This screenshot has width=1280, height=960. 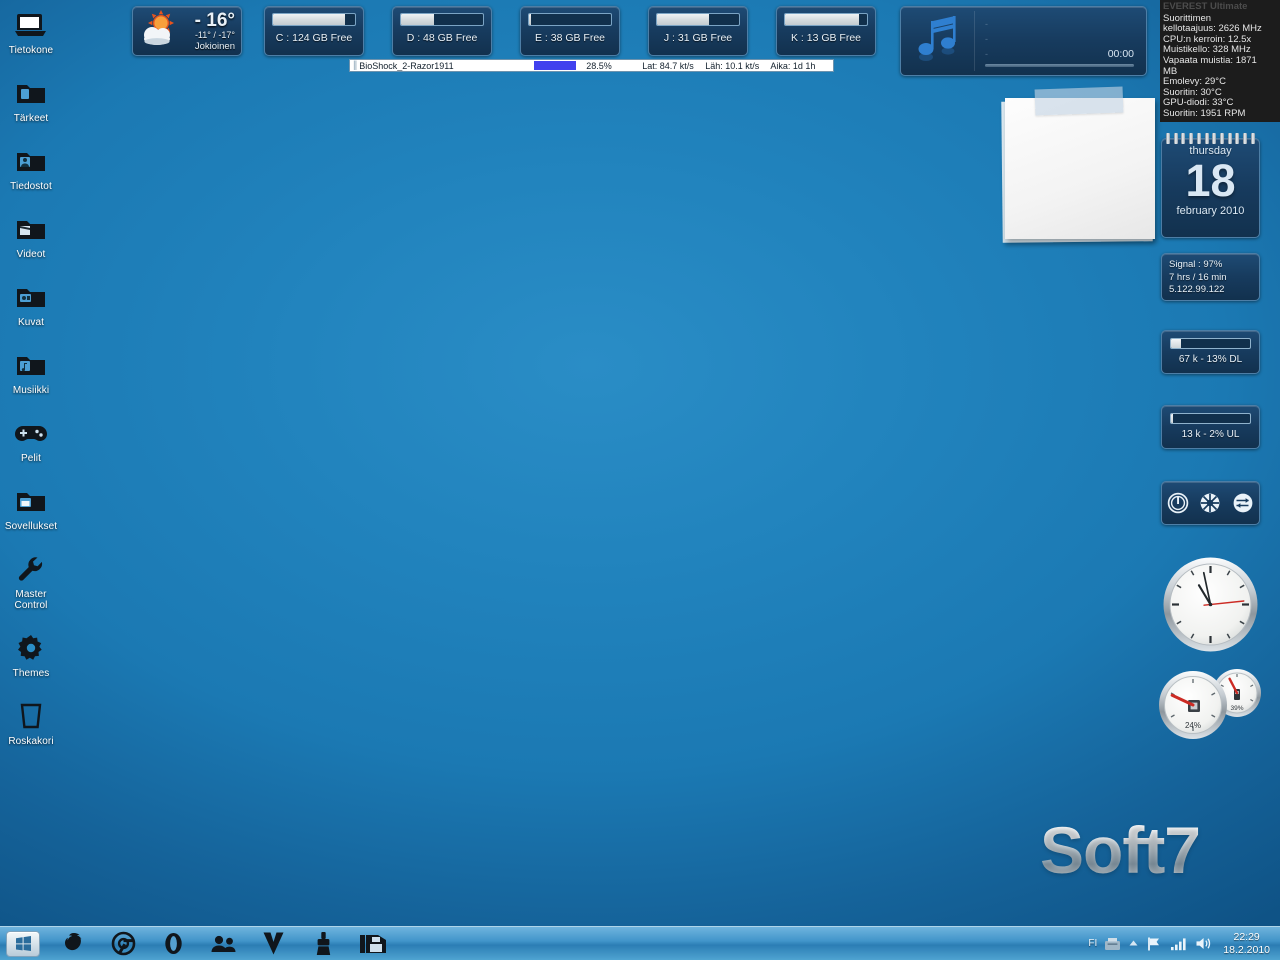 I want to click on gamepad-icon, so click(x=31, y=433).